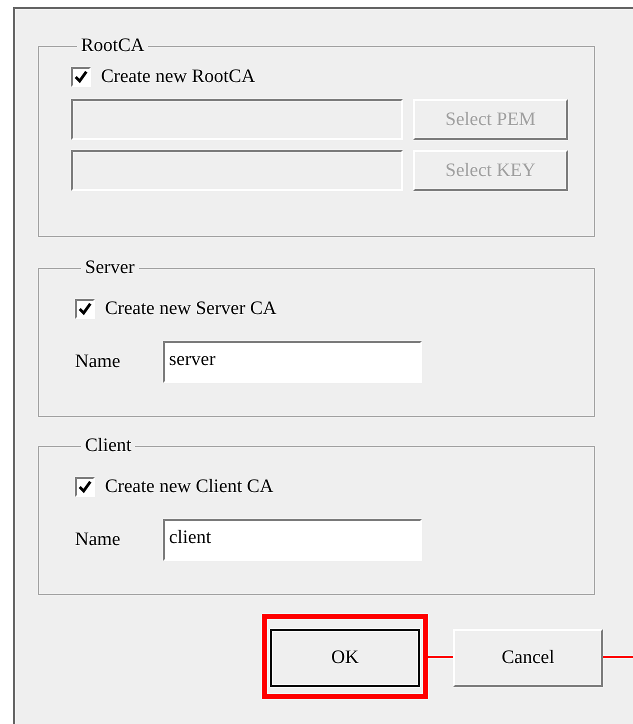 Image resolution: width=633 pixels, height=724 pixels. Describe the element at coordinates (113, 46) in the screenshot. I see `group-title: RootCA` at that location.